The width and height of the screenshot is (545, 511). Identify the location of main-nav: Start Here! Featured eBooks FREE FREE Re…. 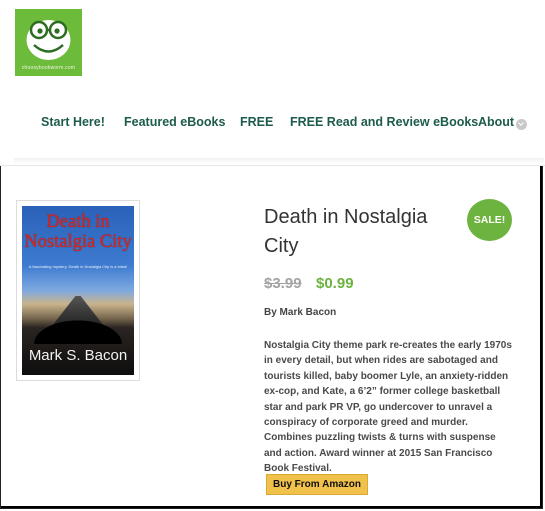
(272, 125).